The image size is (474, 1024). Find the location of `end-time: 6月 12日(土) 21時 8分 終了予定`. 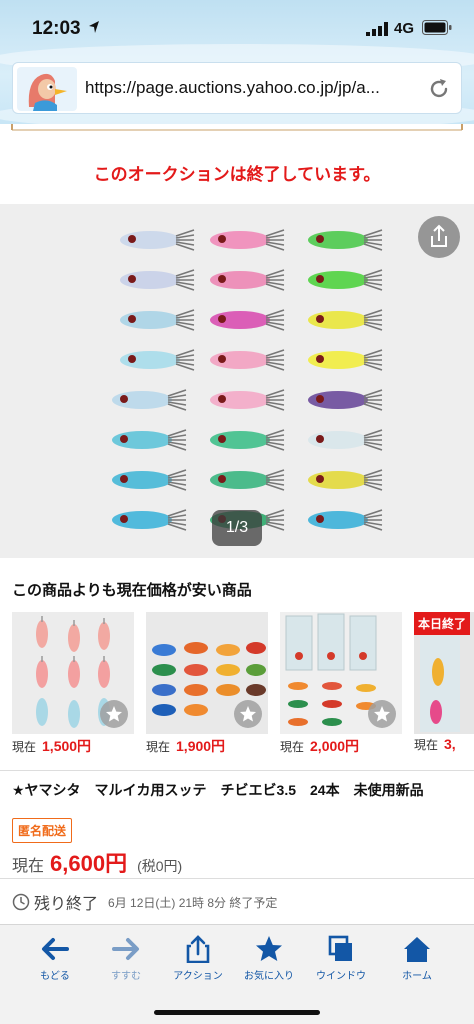

end-time: 6月 12日(土) 21時 8分 終了予定 is located at coordinates (193, 902).